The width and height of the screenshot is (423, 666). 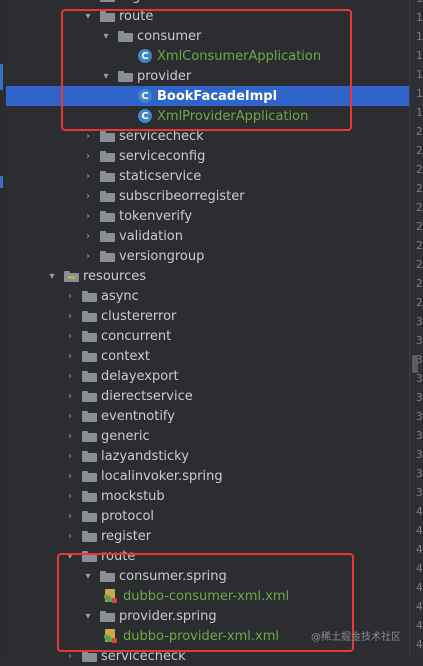 What do you see at coordinates (207, 216) in the screenshot?
I see `tree-item-tokenverify: › tokenverify` at bounding box center [207, 216].